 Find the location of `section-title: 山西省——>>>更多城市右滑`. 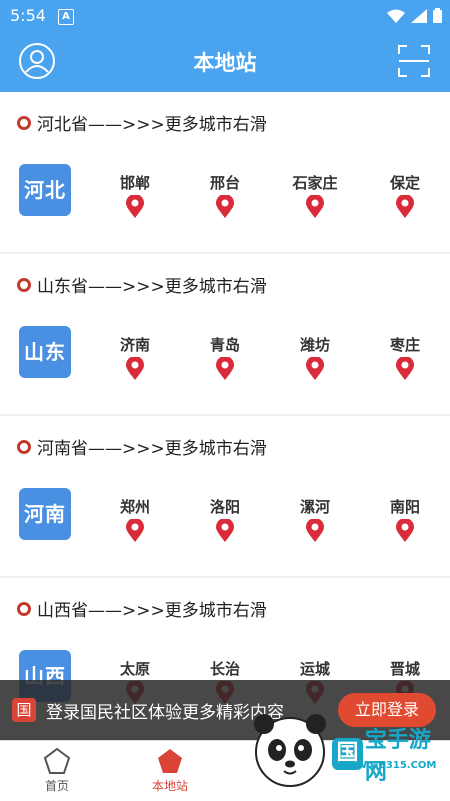

section-title: 山西省——>>>更多城市右滑 is located at coordinates (142, 608).